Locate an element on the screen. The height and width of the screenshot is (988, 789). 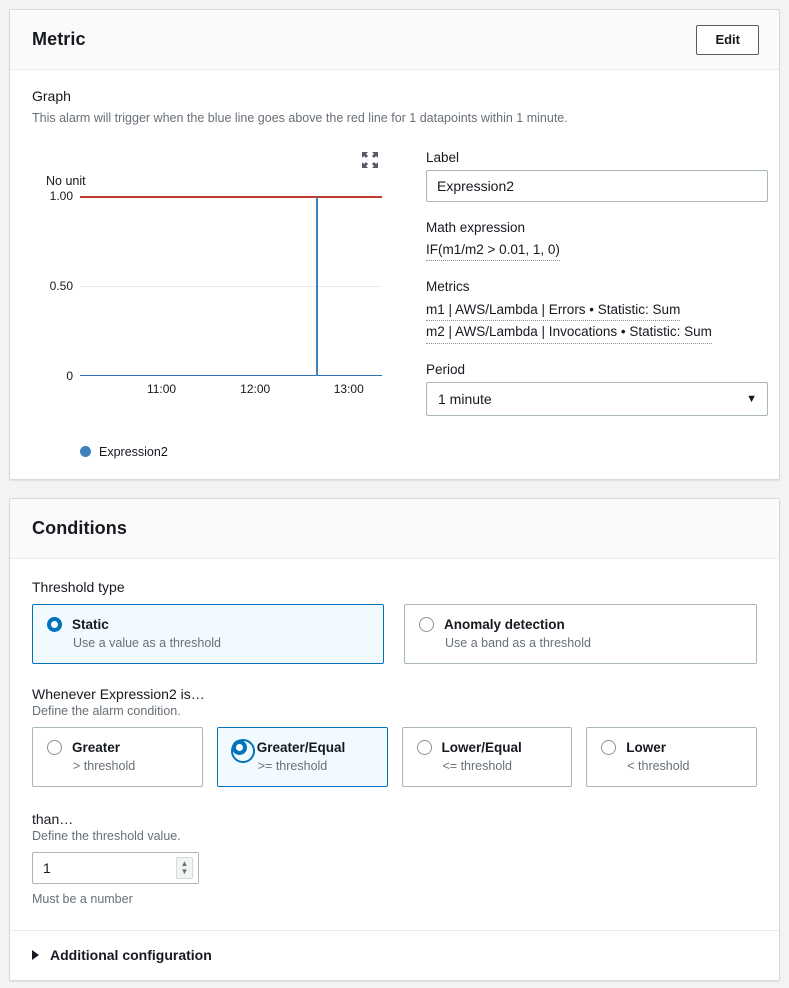
comparison-option-lower-equal: Lower/Equal <= threshold is located at coordinates (487, 756).